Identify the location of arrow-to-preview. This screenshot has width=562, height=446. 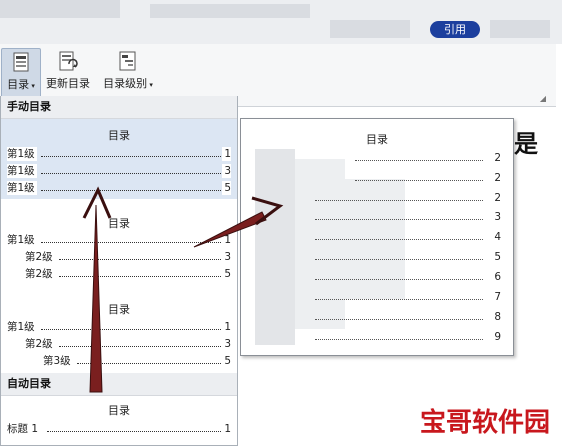
(230, 229).